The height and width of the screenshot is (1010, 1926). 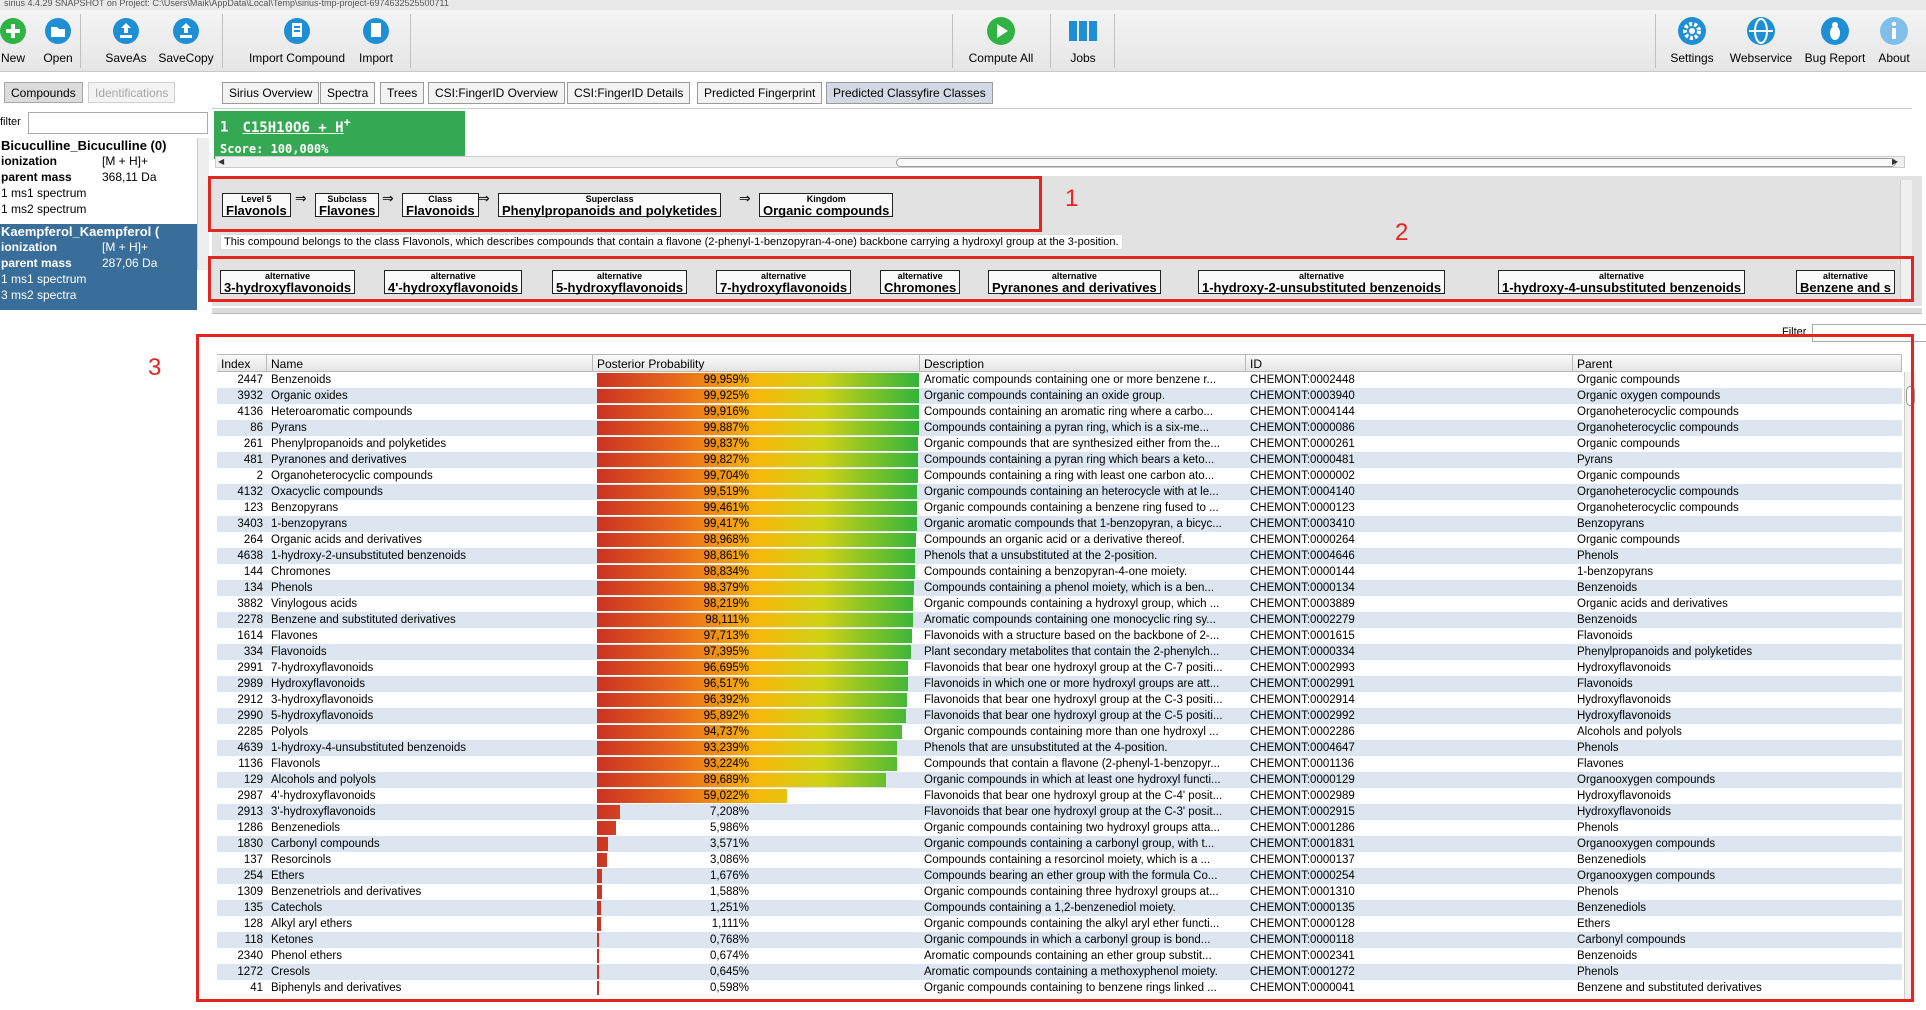 I want to click on jobs-button: Jobs, so click(x=1083, y=41).